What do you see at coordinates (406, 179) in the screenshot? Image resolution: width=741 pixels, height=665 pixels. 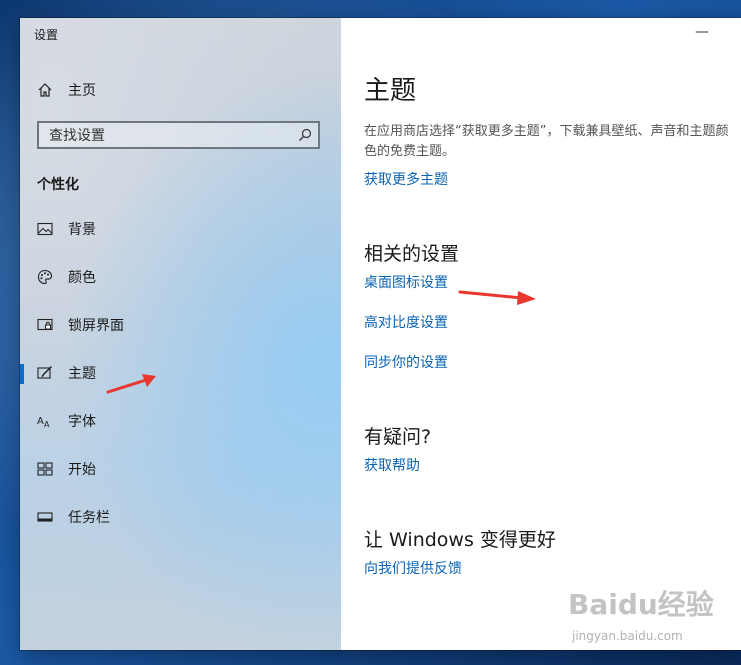 I see `get-more-themes-link: 获取更多主题` at bounding box center [406, 179].